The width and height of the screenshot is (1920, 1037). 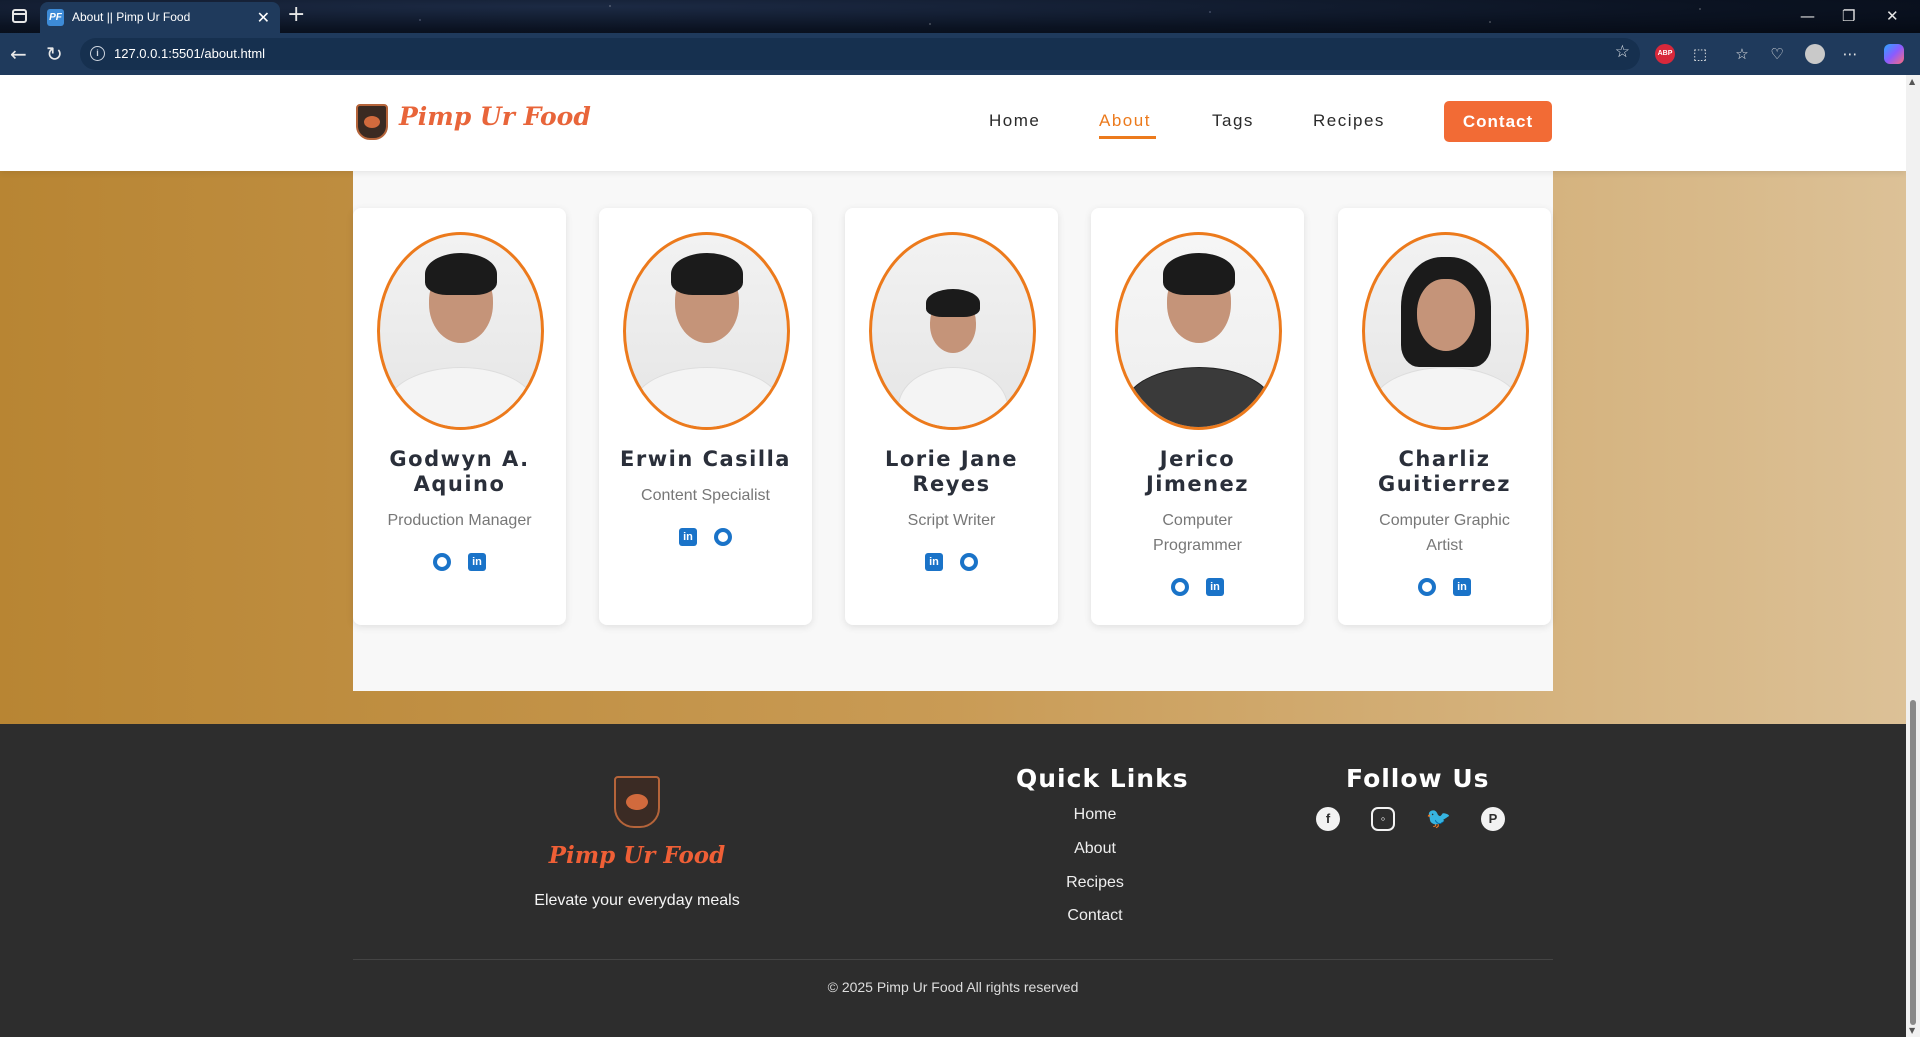 What do you see at coordinates (637, 802) in the screenshot?
I see `footer-logo-icon` at bounding box center [637, 802].